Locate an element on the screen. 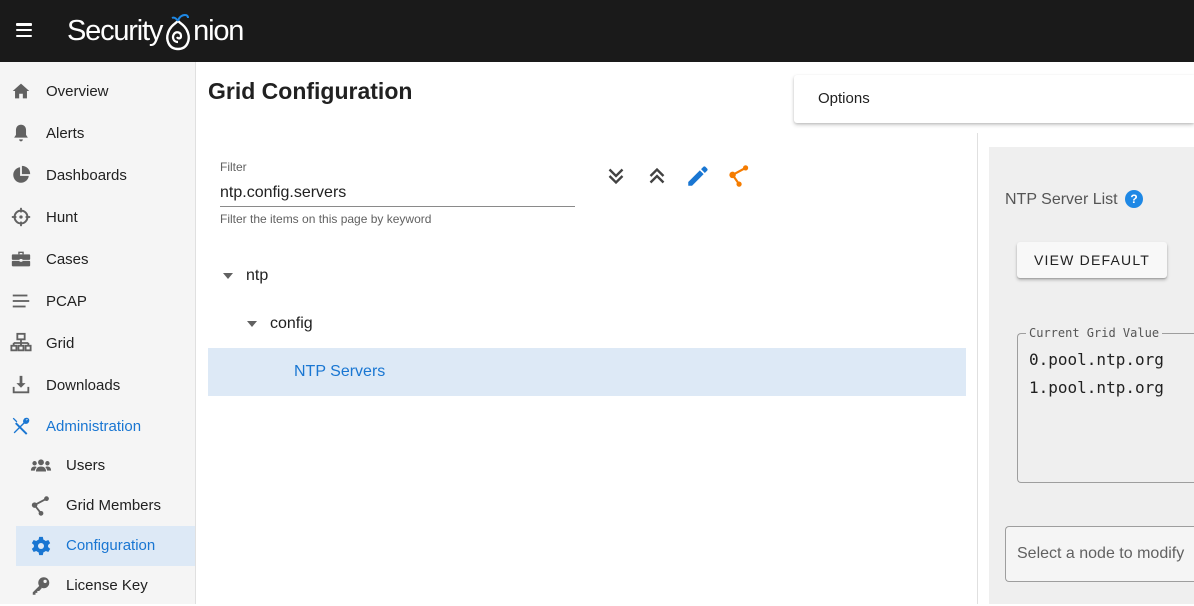 This screenshot has width=1194, height=606. tree-node-ntp: ntp is located at coordinates (587, 276).